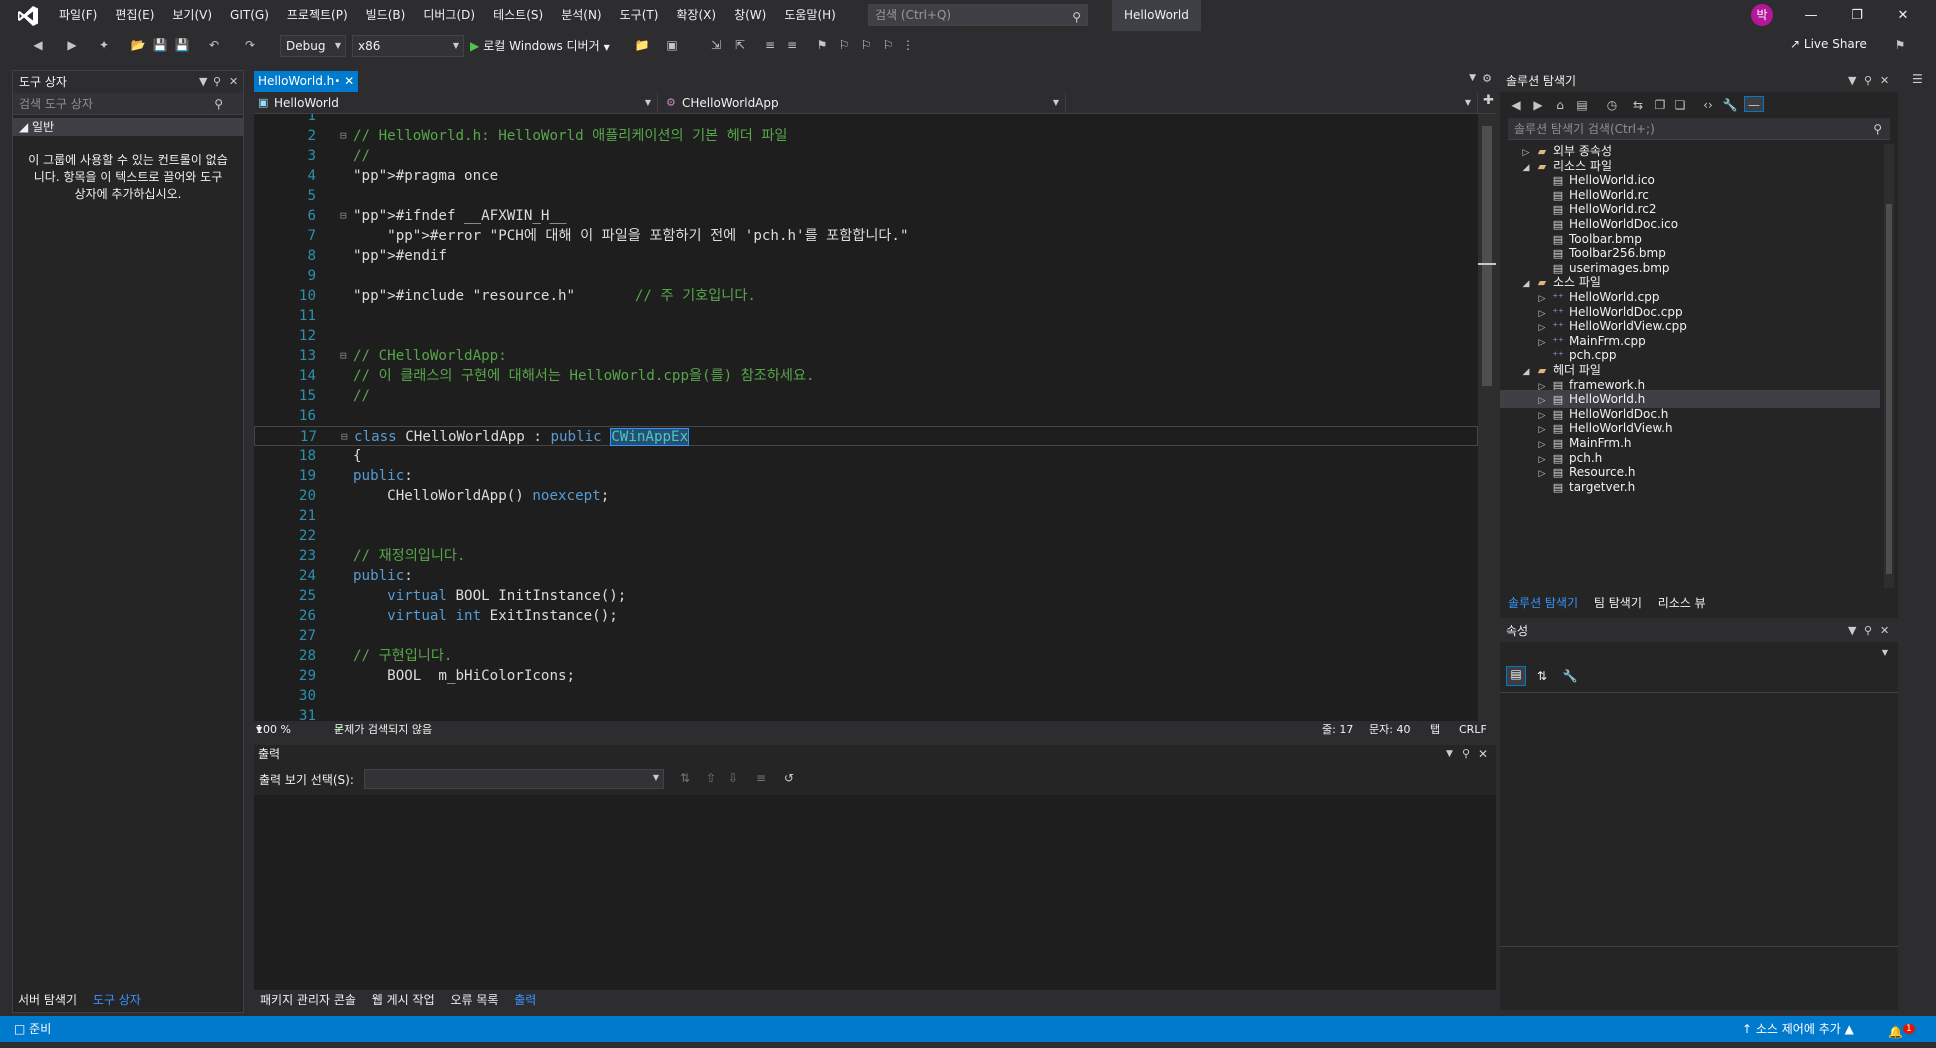 This screenshot has width=1936, height=1048. I want to click on find-message-icon: ⇅, so click(685, 778).